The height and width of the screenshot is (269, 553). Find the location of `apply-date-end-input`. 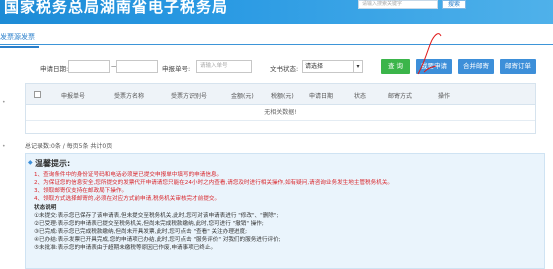

apply-date-end-input is located at coordinates (137, 66).